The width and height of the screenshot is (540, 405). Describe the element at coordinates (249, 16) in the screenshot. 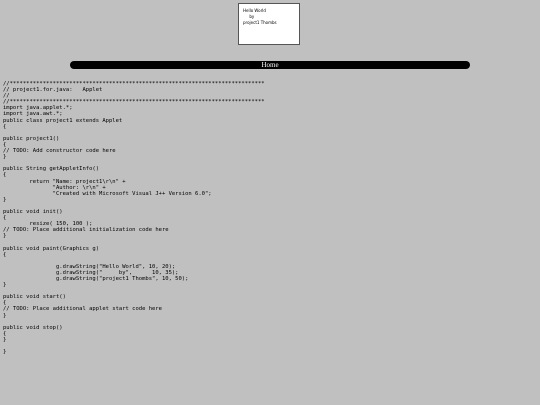

I see `applet-text-by: by` at that location.